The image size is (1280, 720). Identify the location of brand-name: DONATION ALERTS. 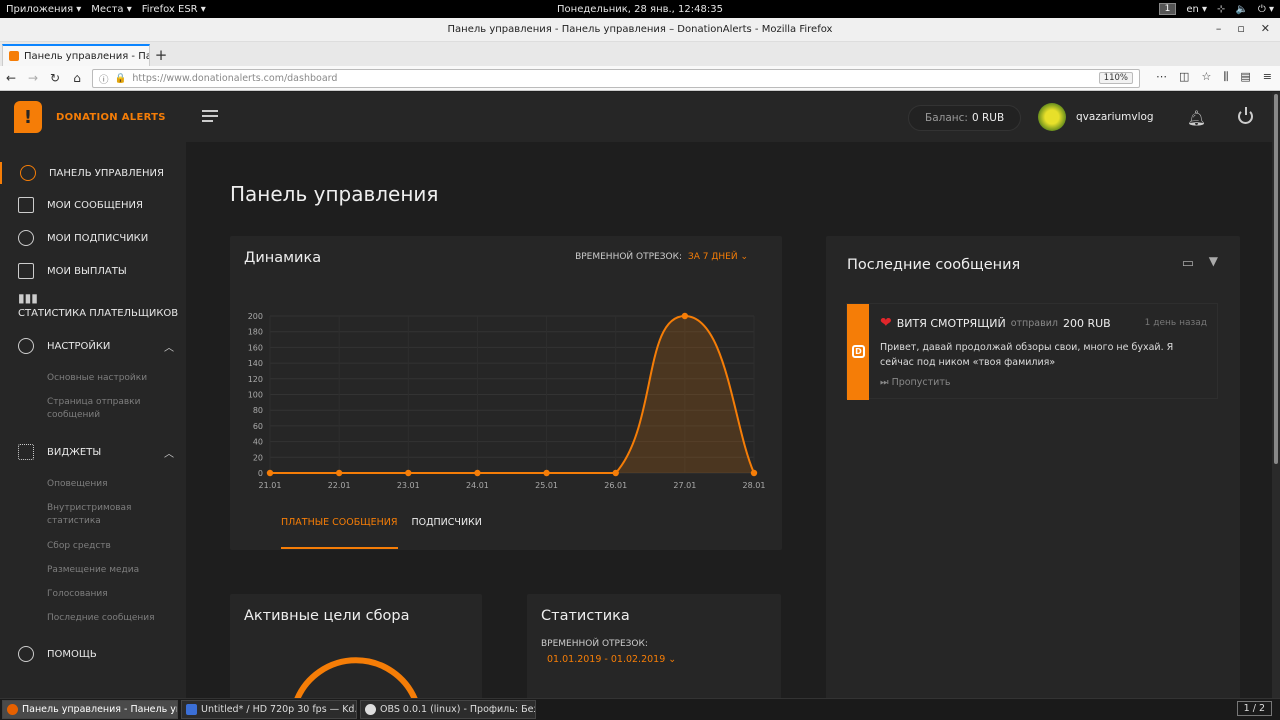
(111, 117).